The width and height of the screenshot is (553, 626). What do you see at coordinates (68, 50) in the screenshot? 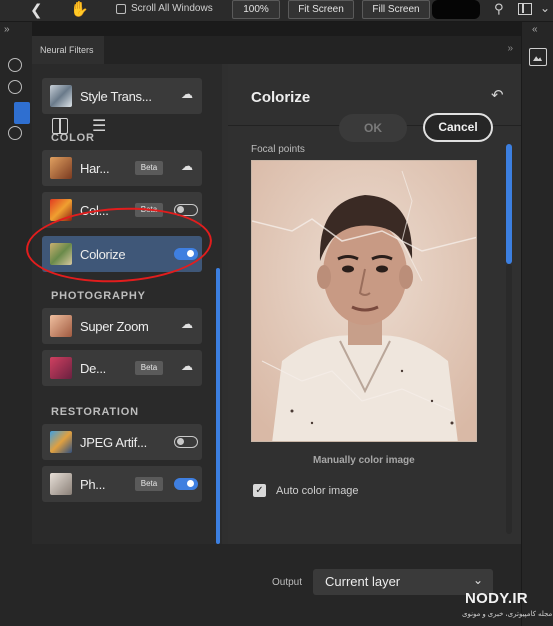
I see `tab-neural-filters: Neural Filters` at bounding box center [68, 50].